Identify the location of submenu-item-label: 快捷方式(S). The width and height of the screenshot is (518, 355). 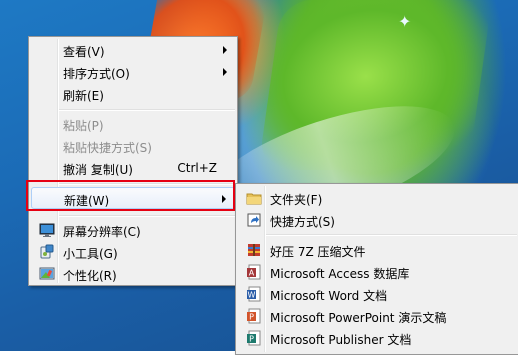
(302, 222).